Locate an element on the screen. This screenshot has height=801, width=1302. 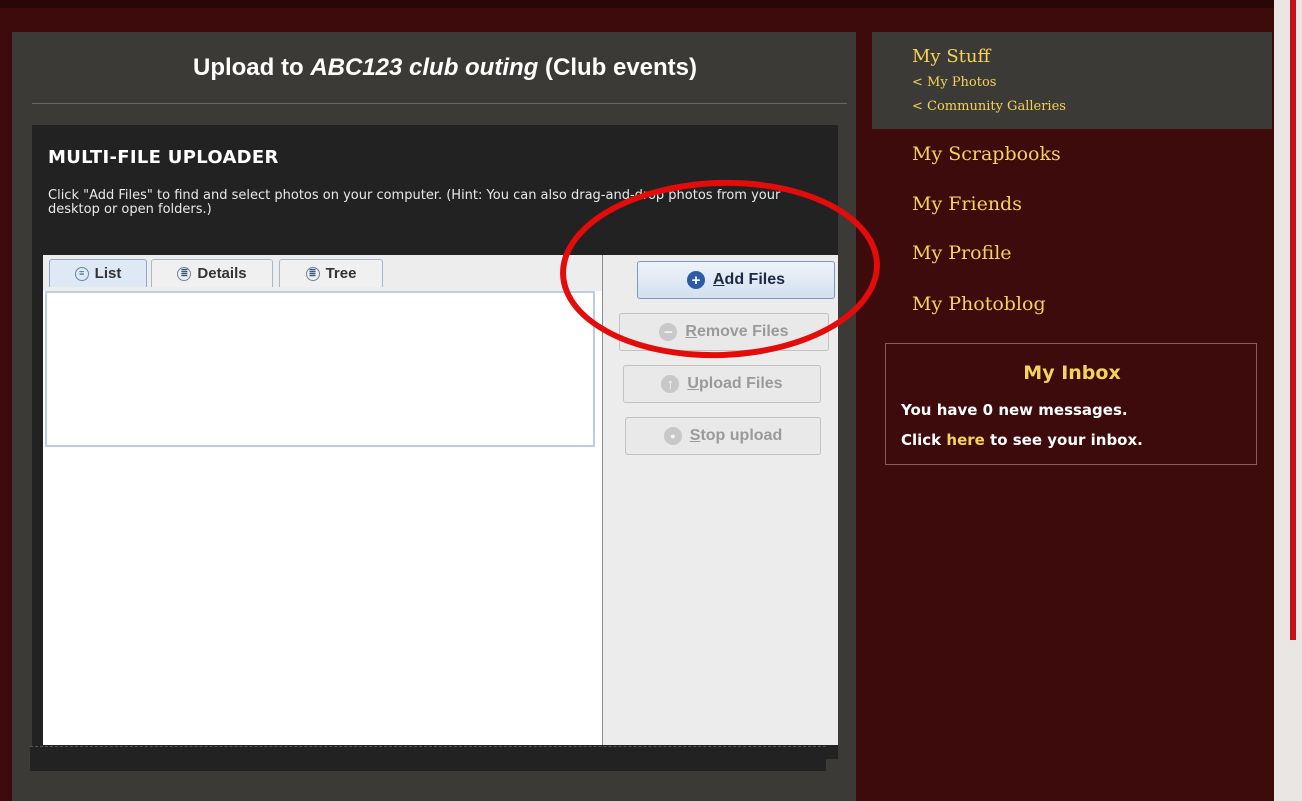
my-stuff-link: My Stuff is located at coordinates (951, 56).